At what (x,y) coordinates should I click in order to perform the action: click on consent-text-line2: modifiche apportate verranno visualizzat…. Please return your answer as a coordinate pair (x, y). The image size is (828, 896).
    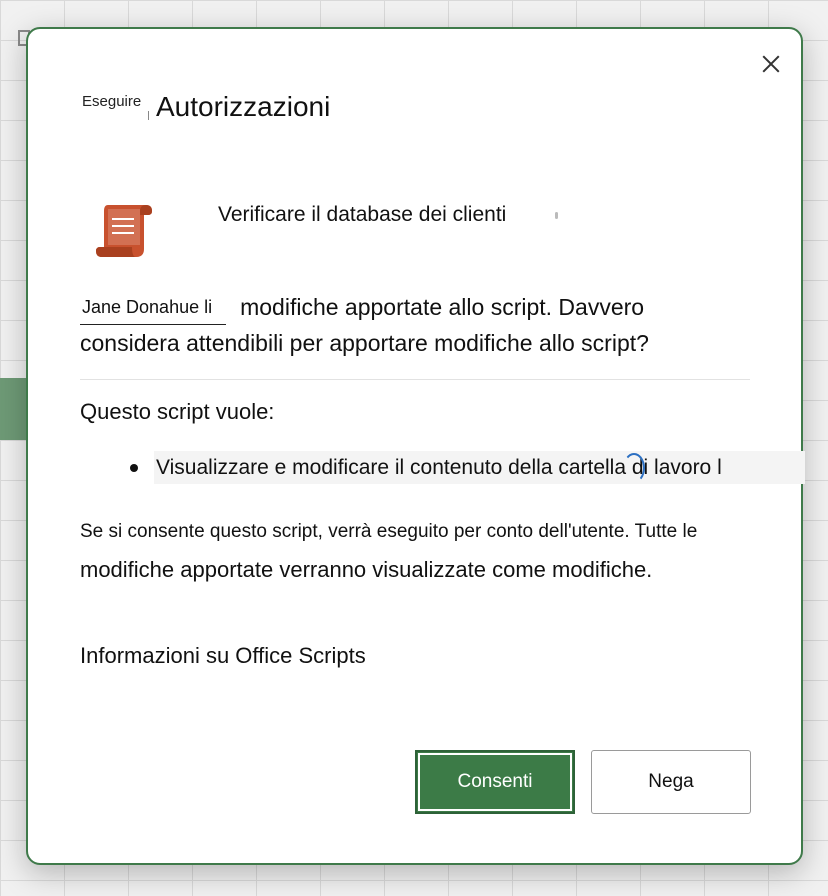
    Looking at the image, I should click on (366, 569).